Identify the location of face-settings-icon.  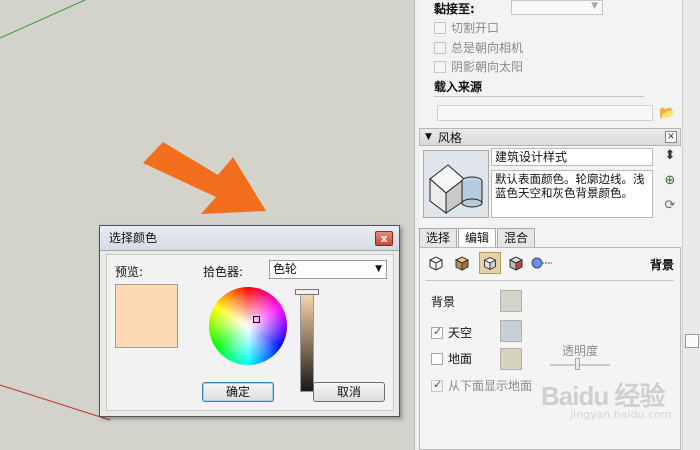
(462, 263).